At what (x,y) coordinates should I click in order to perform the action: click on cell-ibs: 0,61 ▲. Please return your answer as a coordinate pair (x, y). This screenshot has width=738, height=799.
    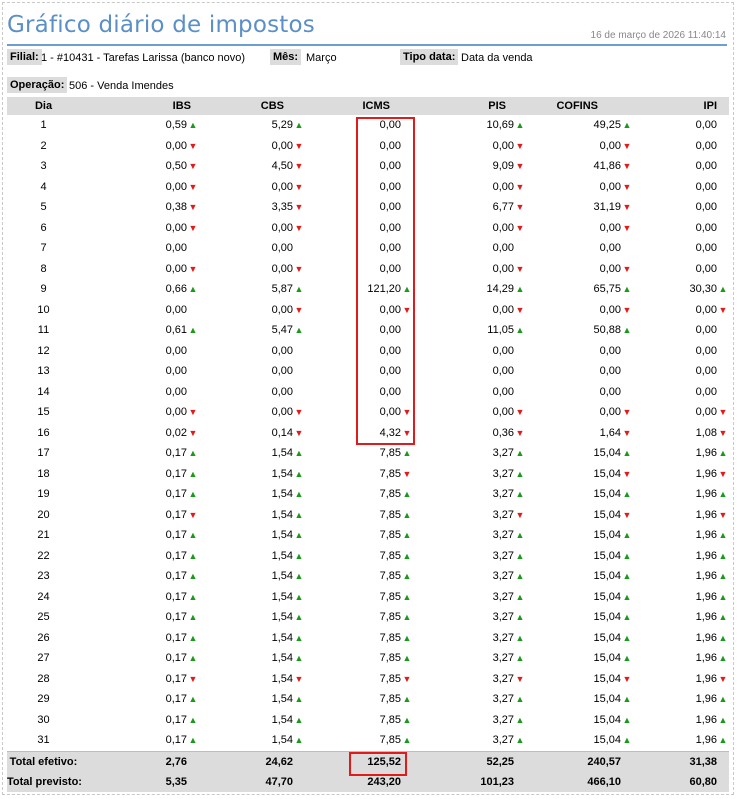
    Looking at the image, I should click on (139, 330).